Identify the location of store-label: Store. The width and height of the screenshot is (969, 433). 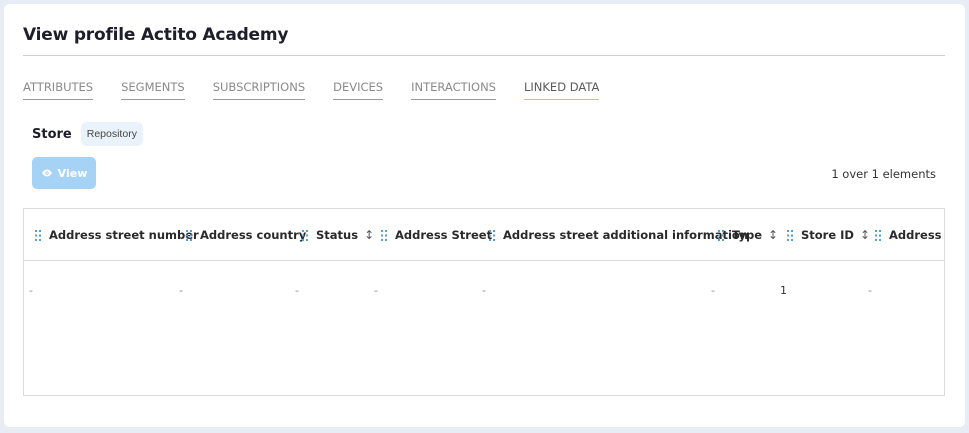
(52, 134).